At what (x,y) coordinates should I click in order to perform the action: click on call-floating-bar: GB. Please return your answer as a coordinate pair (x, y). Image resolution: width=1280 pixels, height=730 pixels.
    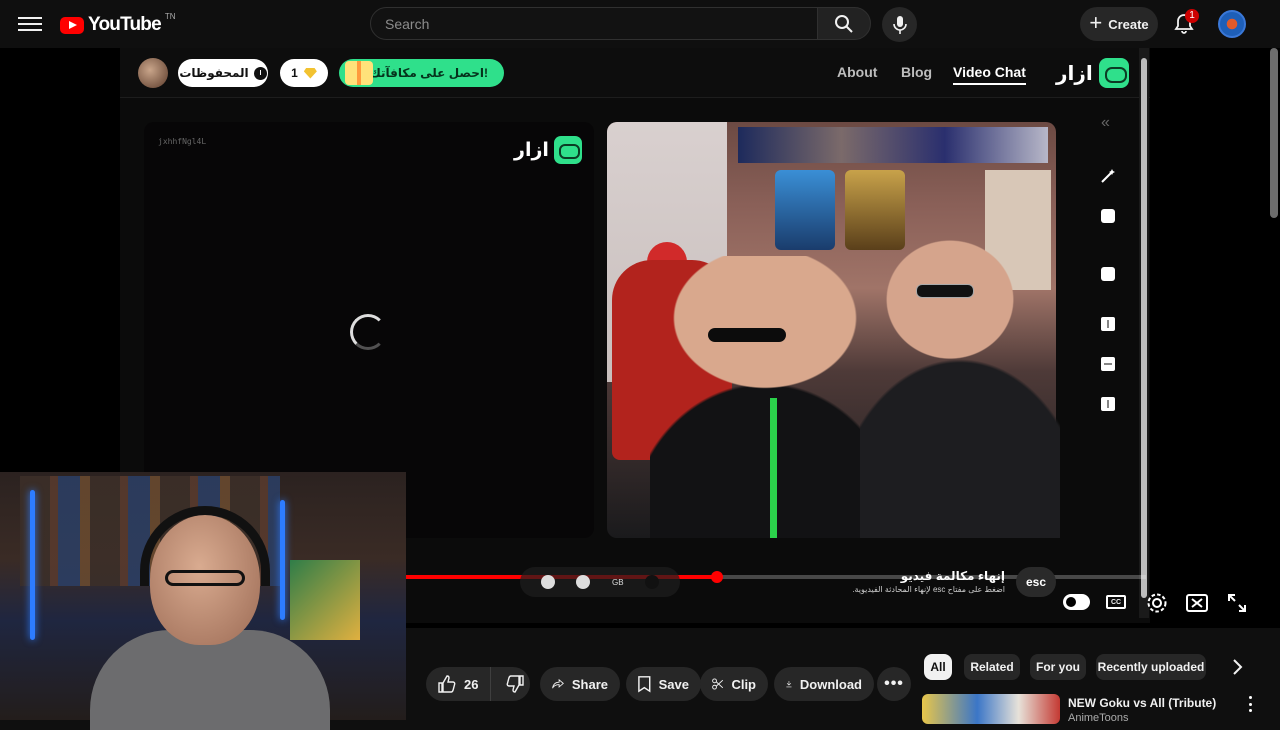
    Looking at the image, I should click on (600, 582).